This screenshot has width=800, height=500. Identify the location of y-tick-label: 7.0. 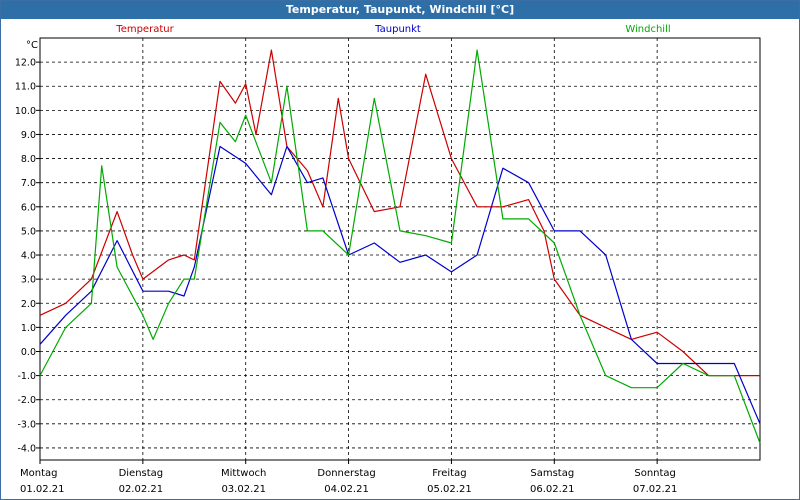
(28, 183).